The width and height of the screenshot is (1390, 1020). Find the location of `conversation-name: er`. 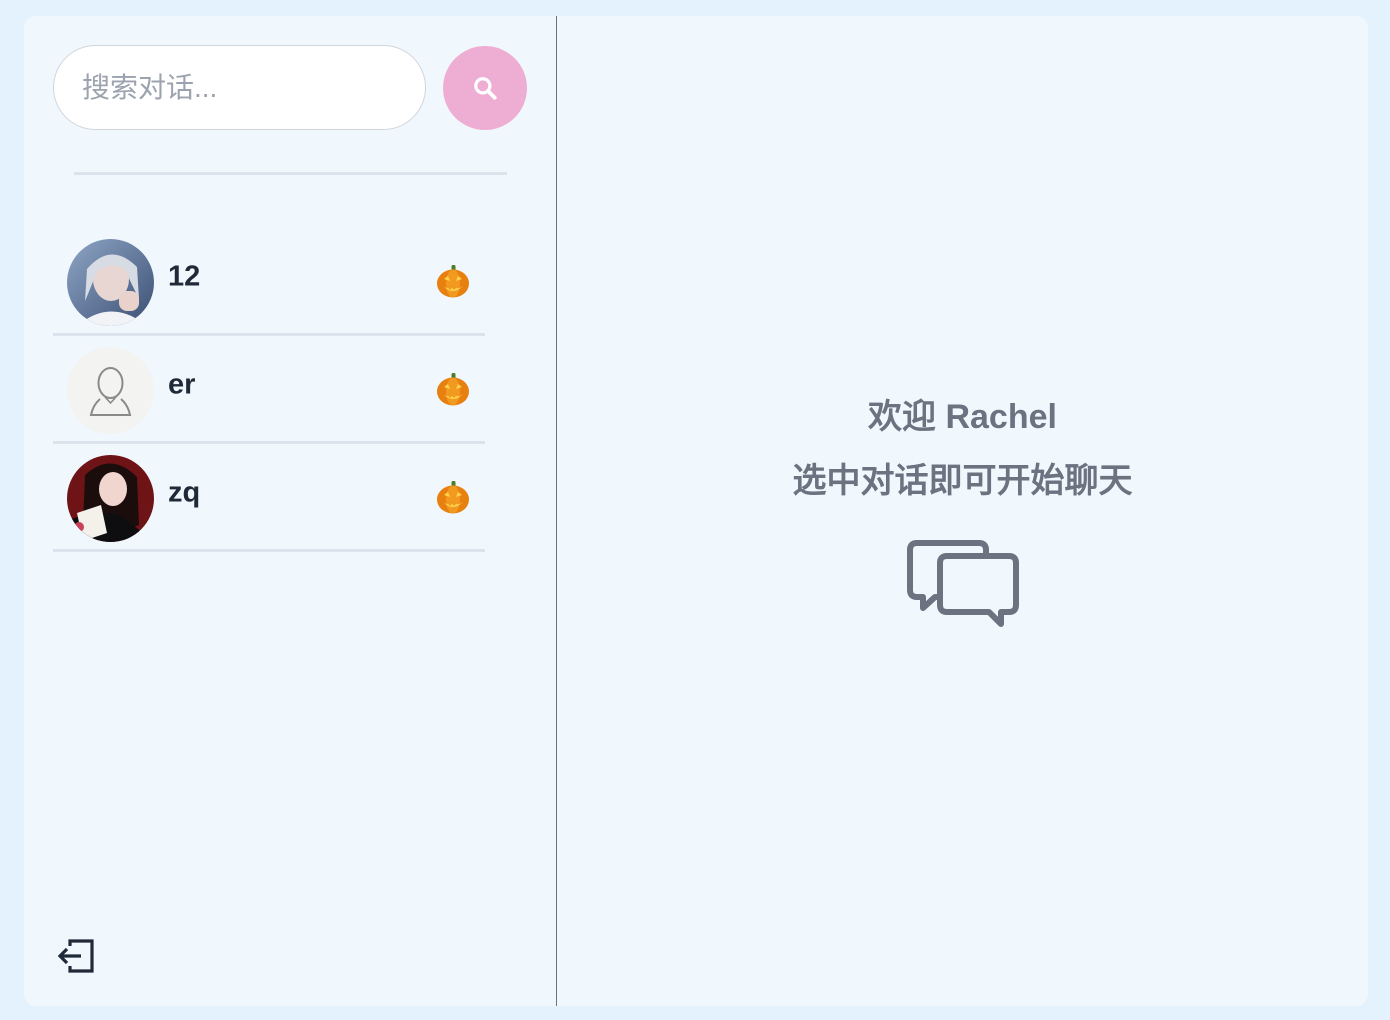

conversation-name: er is located at coordinates (182, 384).